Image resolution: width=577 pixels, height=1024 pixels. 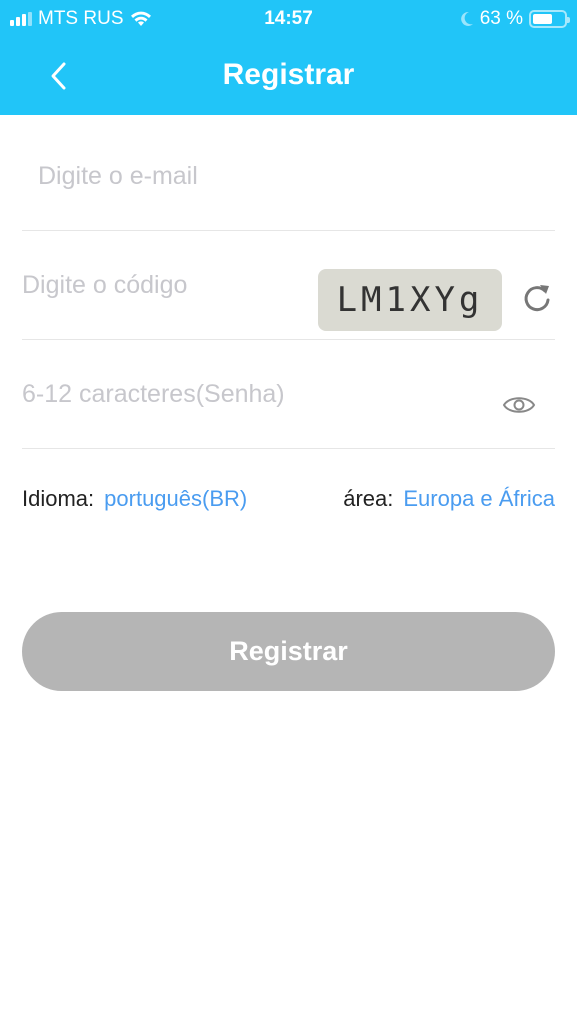 I want to click on area-selector: Europa e África, so click(x=479, y=498).